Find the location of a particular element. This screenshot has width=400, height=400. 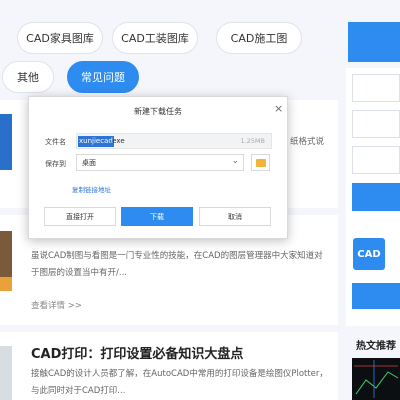

cad-logo-icon: CAD is located at coordinates (369, 254).